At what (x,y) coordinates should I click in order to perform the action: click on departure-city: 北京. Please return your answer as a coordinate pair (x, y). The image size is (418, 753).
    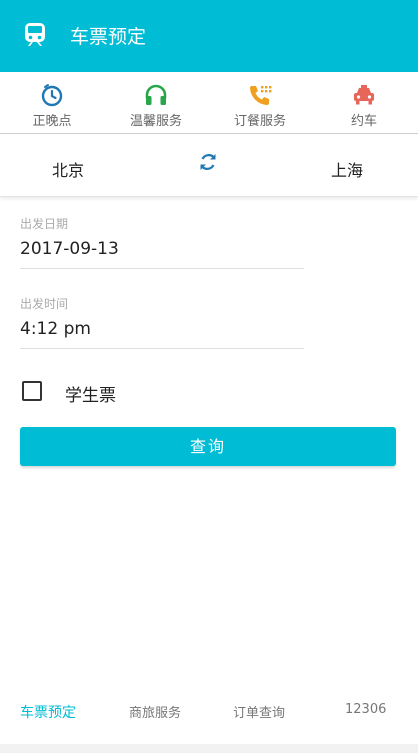
    Looking at the image, I should click on (68, 169).